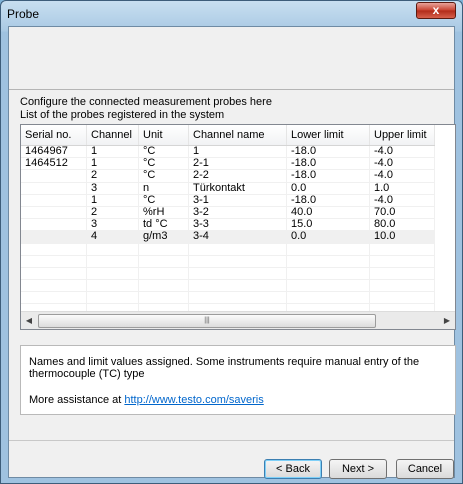 The image size is (463, 484). What do you see at coordinates (54, 152) in the screenshot?
I see `cell-serial: 1464967` at bounding box center [54, 152].